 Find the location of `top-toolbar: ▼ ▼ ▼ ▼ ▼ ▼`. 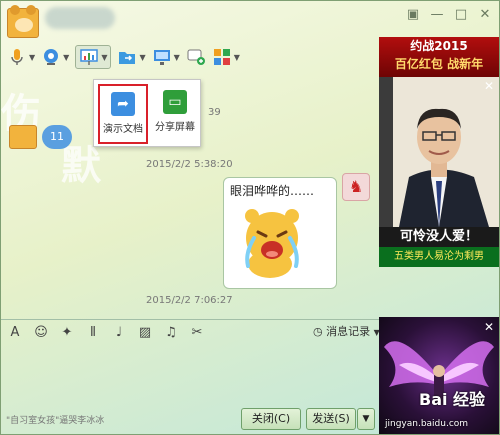

top-toolbar: ▼ ▼ ▼ ▼ ▼ ▼ is located at coordinates (123, 57).